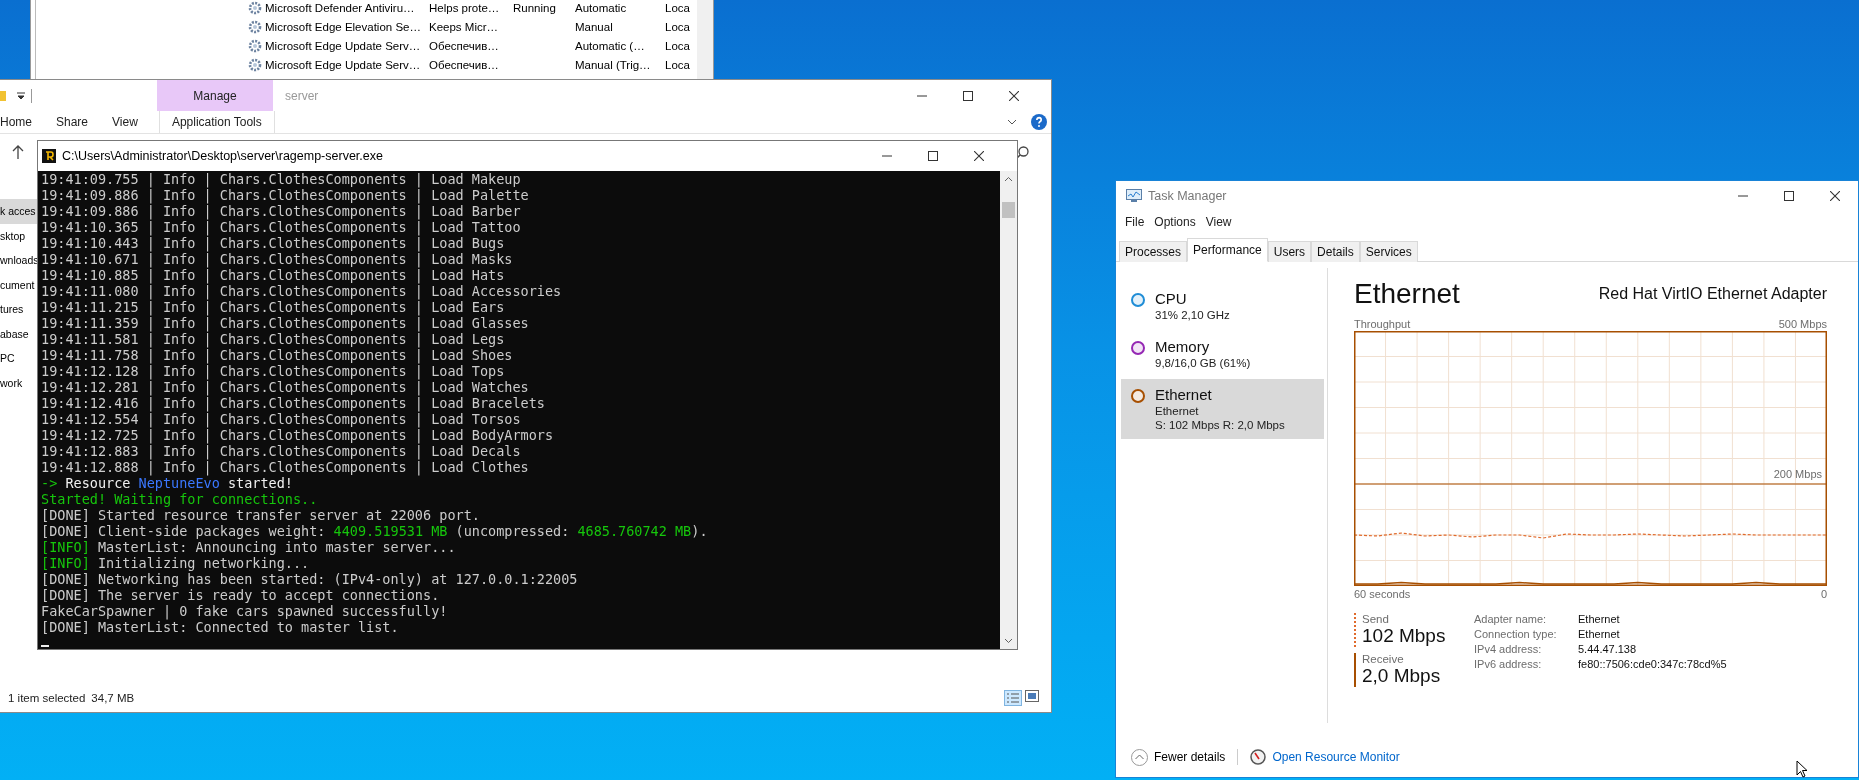 This screenshot has width=1859, height=780. What do you see at coordinates (1190, 757) in the screenshot?
I see `fewer-details-button: Fewer details` at bounding box center [1190, 757].